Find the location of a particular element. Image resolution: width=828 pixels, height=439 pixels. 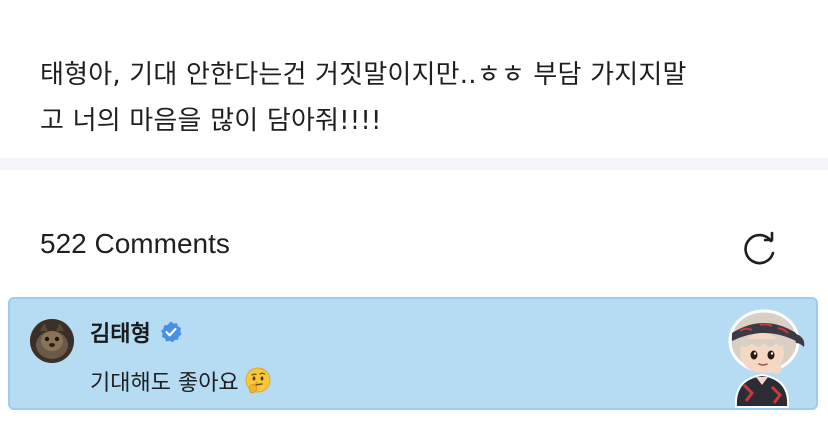

refresh-icon is located at coordinates (759, 248).